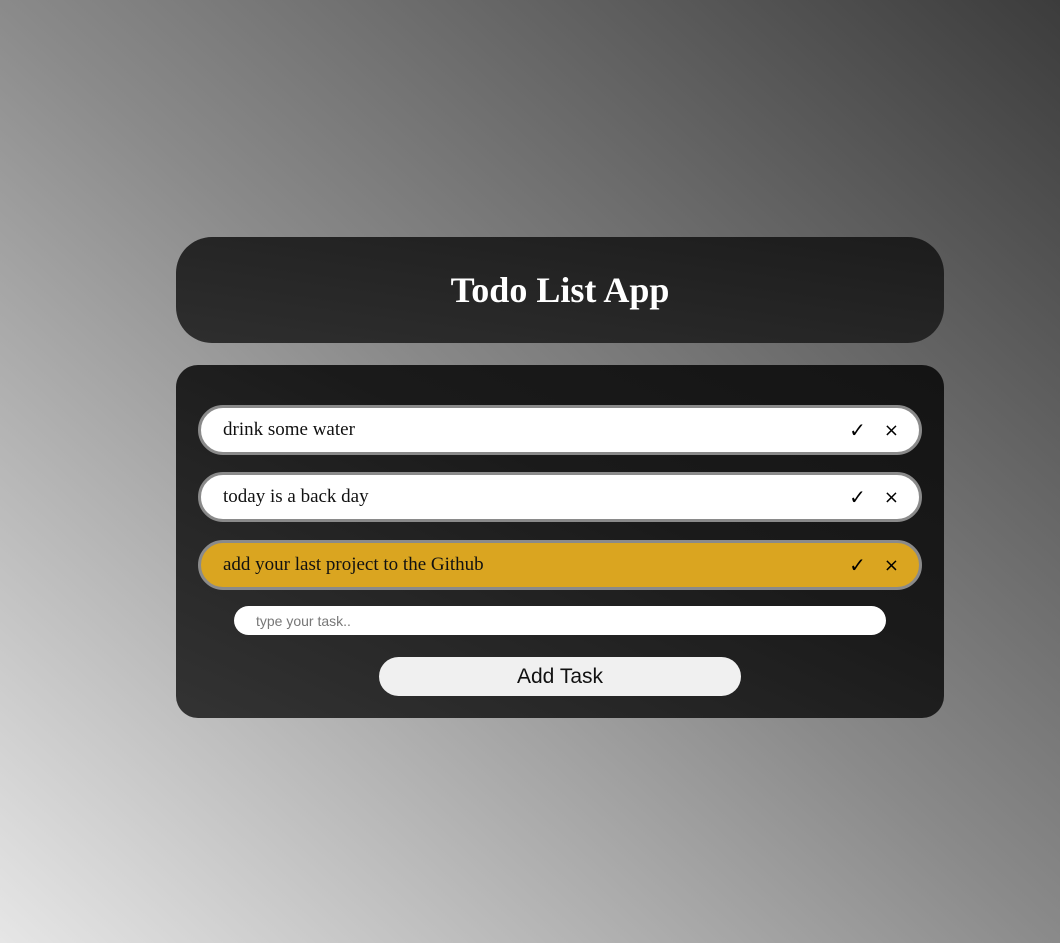 Image resolution: width=1060 pixels, height=943 pixels. Describe the element at coordinates (296, 496) in the screenshot. I see `task-text: today is a back day` at that location.